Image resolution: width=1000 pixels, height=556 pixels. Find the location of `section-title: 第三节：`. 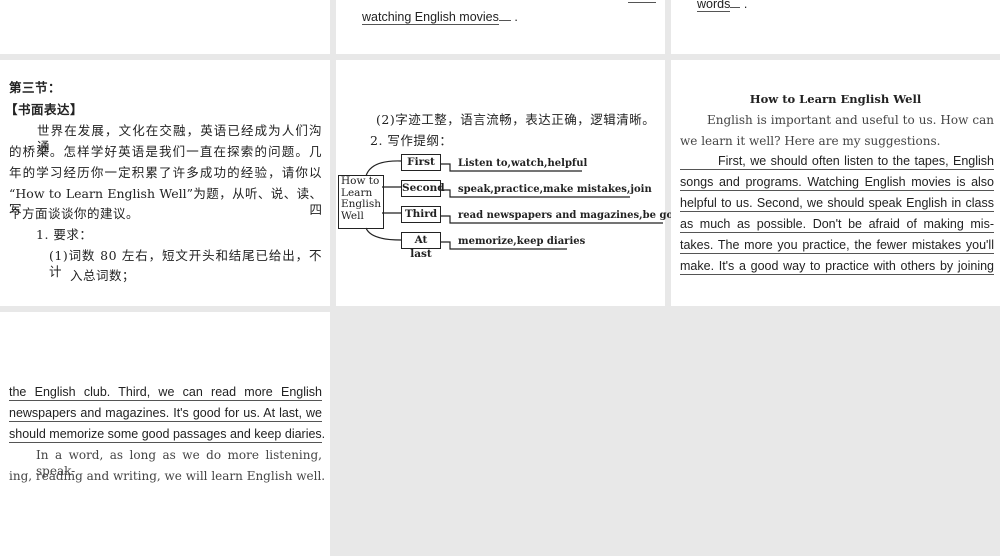

section-title: 第三节： is located at coordinates (35, 87).